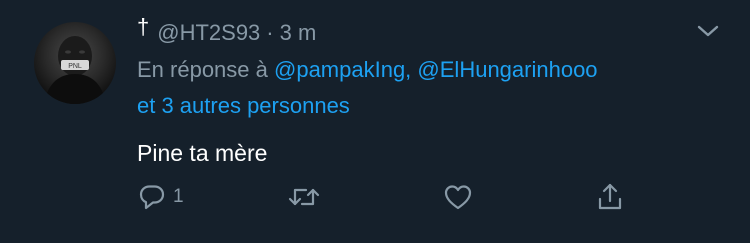 The height and width of the screenshot is (243, 750). Describe the element at coordinates (202, 69) in the screenshot. I see `reply-prefix: En réponse à` at that location.